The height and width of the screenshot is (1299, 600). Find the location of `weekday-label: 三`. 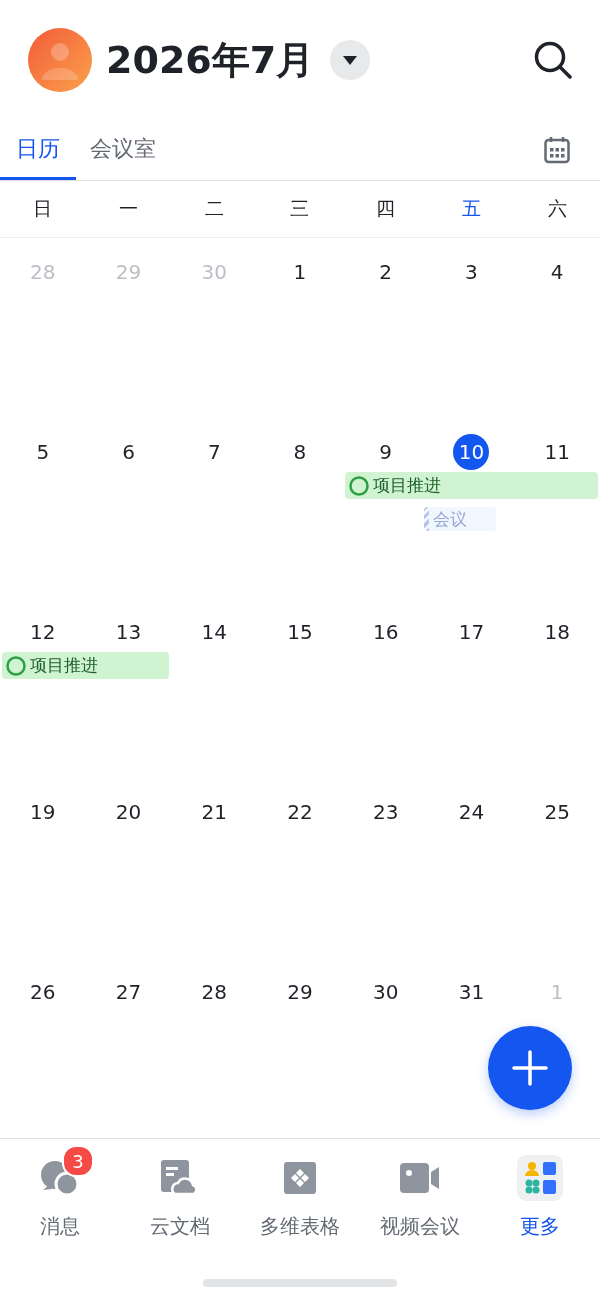

weekday-label: 三 is located at coordinates (300, 208).